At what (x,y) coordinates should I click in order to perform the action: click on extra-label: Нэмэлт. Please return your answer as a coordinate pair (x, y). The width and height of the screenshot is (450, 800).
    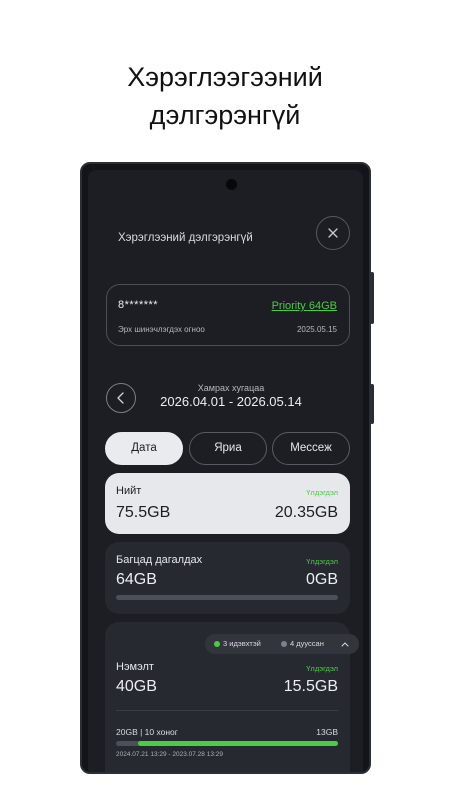
    Looking at the image, I should click on (135, 667).